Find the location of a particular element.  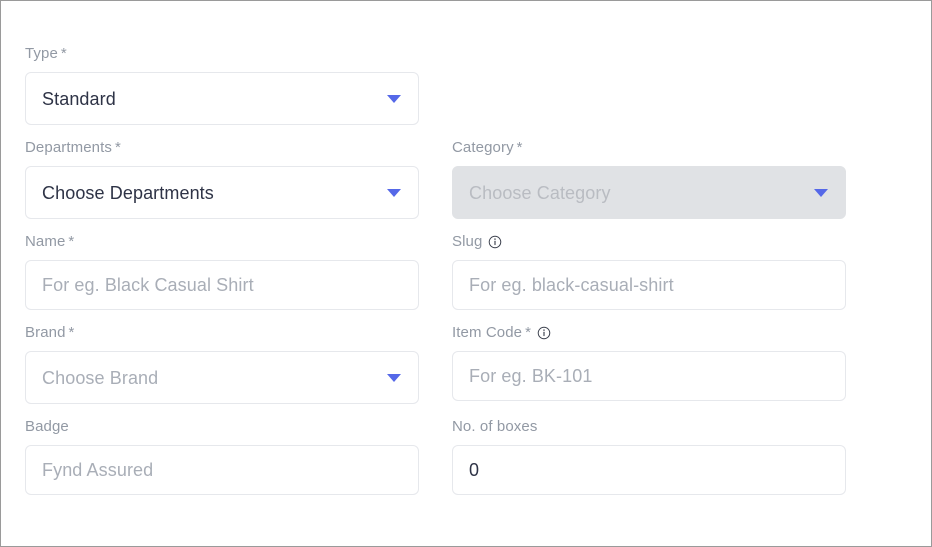

field-item-code: Item Code * For eg. BK-101 is located at coordinates (649, 364).